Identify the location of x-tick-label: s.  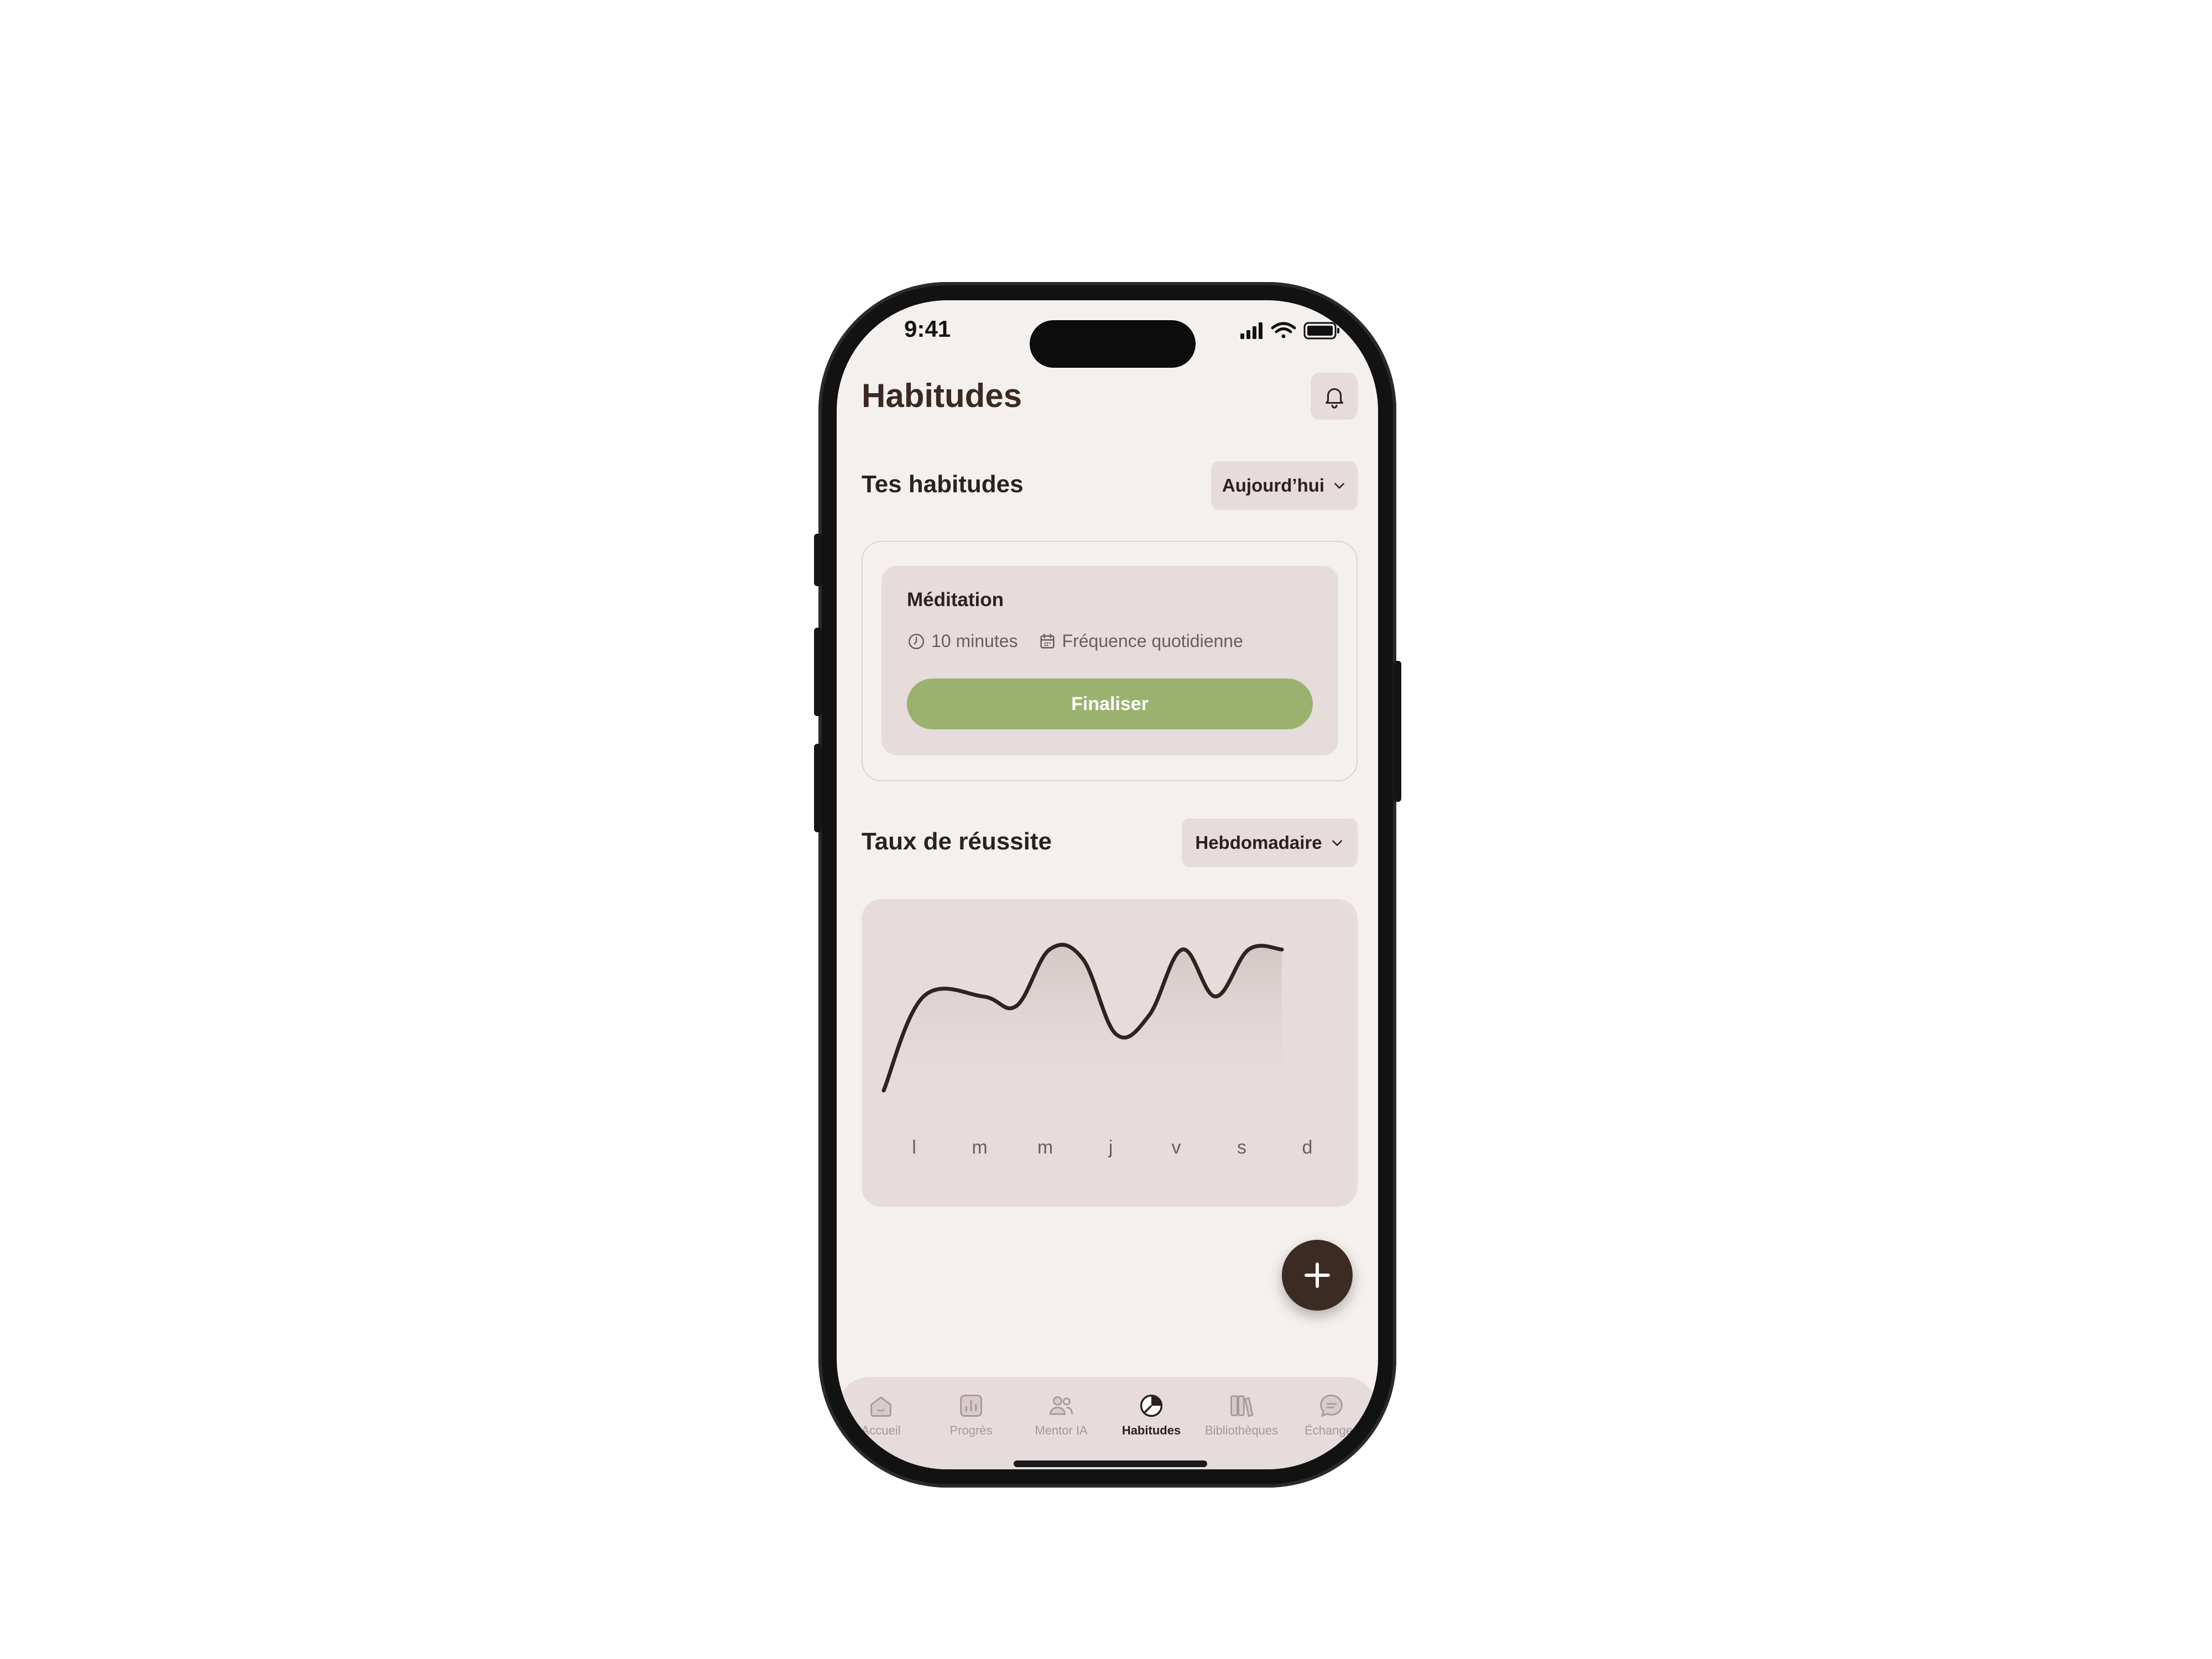
(1241, 1147).